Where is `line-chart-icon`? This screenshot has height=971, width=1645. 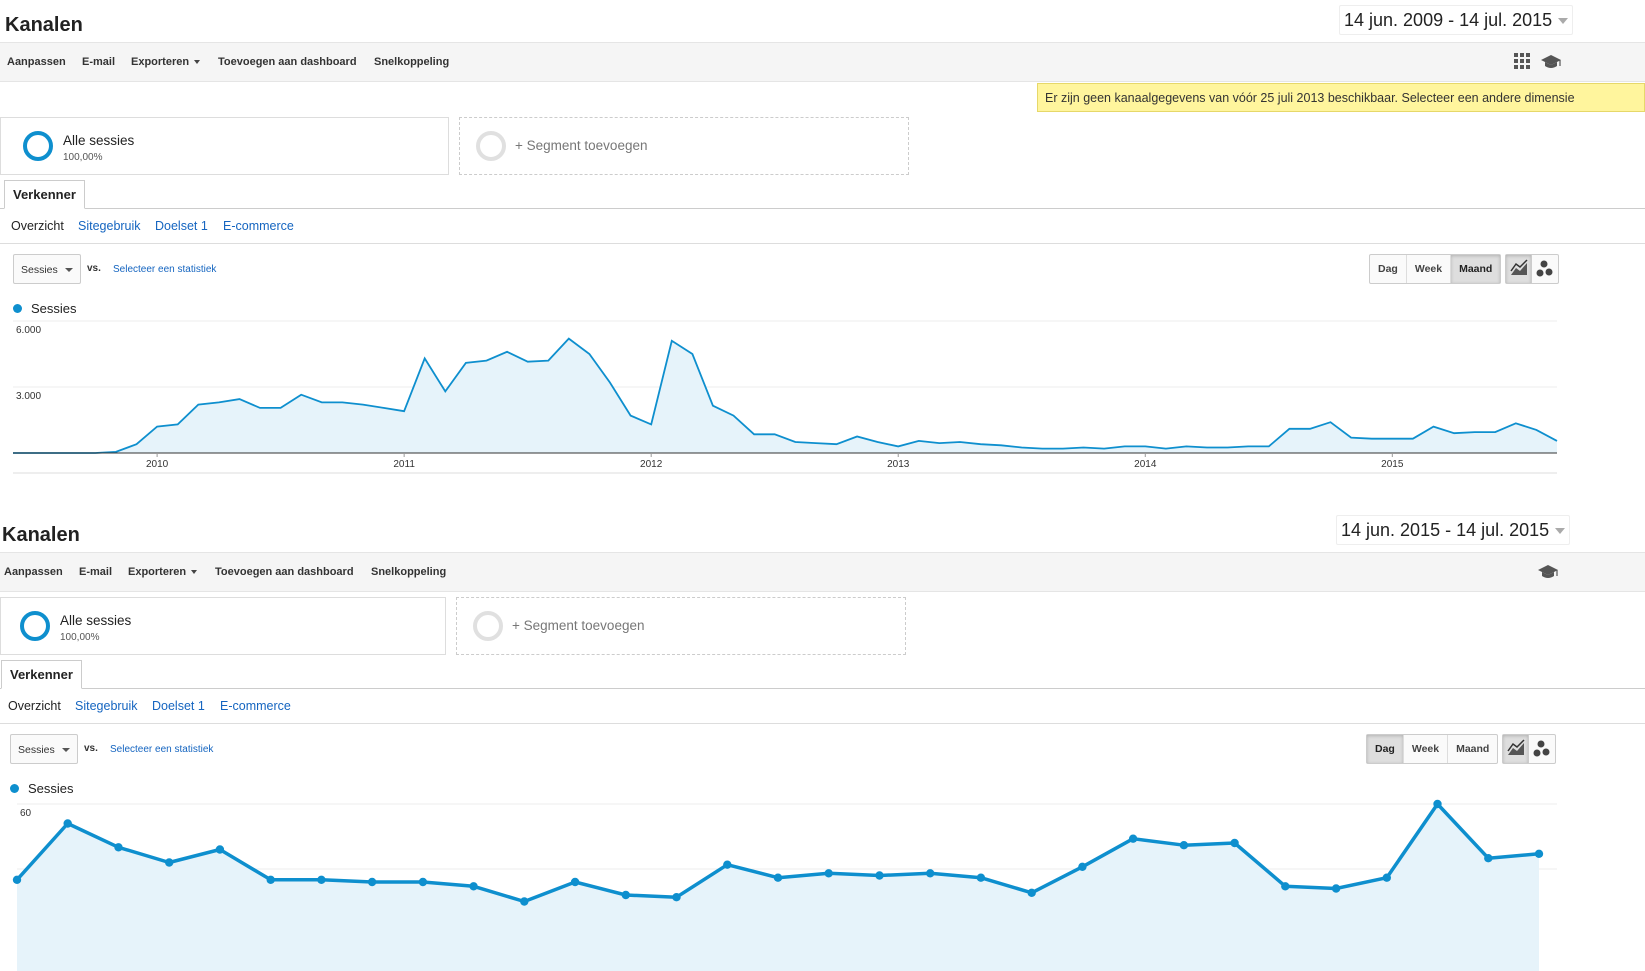
line-chart-icon is located at coordinates (1519, 267).